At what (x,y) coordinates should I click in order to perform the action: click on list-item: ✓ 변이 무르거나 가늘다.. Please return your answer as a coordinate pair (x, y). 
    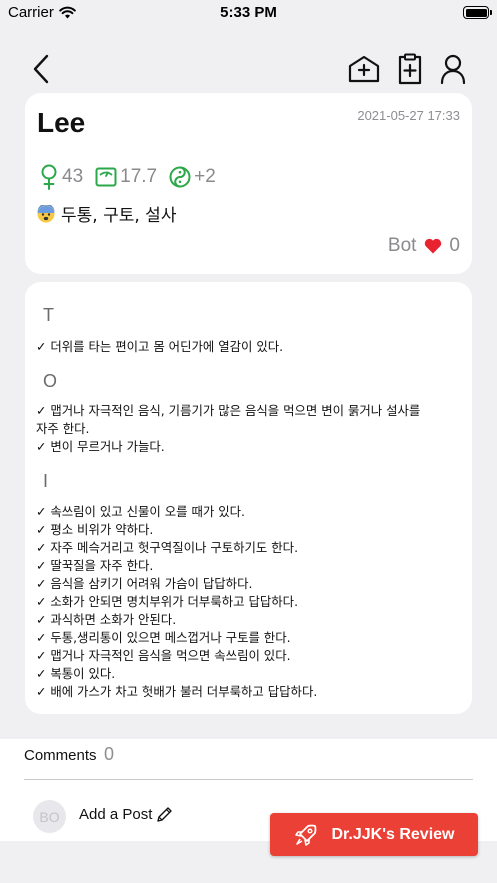
    Looking at the image, I should click on (100, 446).